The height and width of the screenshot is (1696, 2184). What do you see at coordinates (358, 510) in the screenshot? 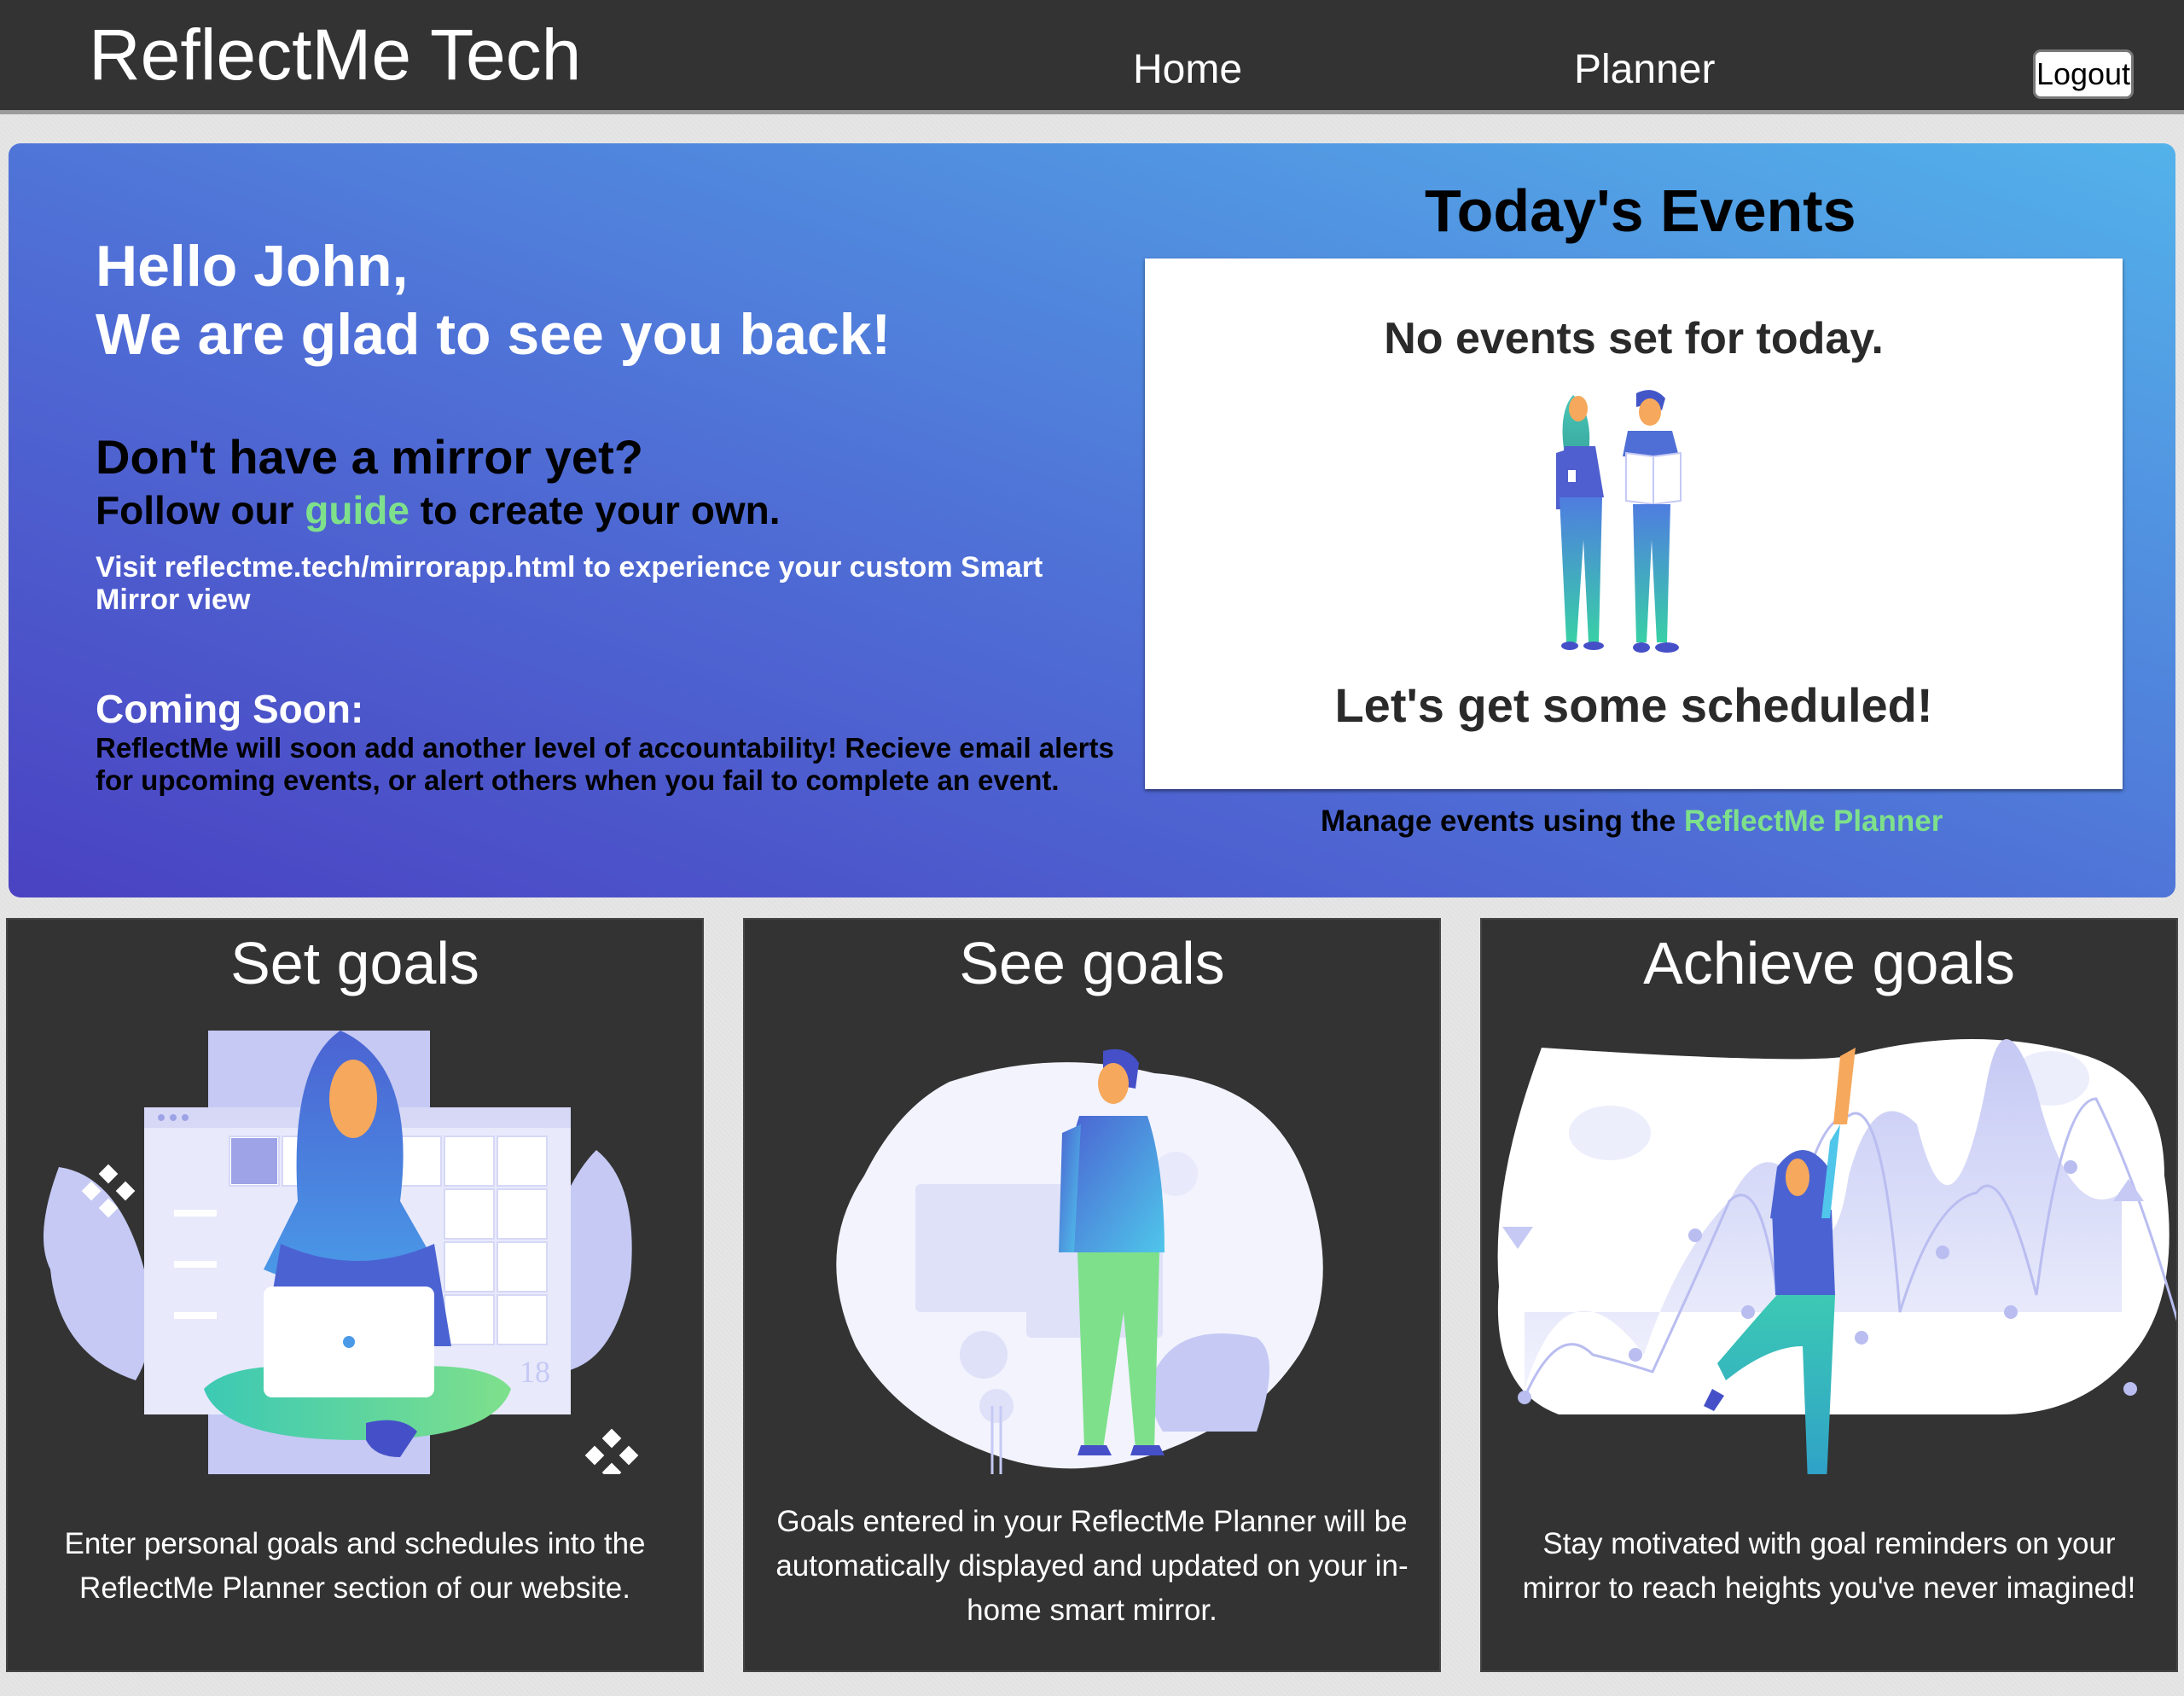
I see `guide-link: guide` at bounding box center [358, 510].